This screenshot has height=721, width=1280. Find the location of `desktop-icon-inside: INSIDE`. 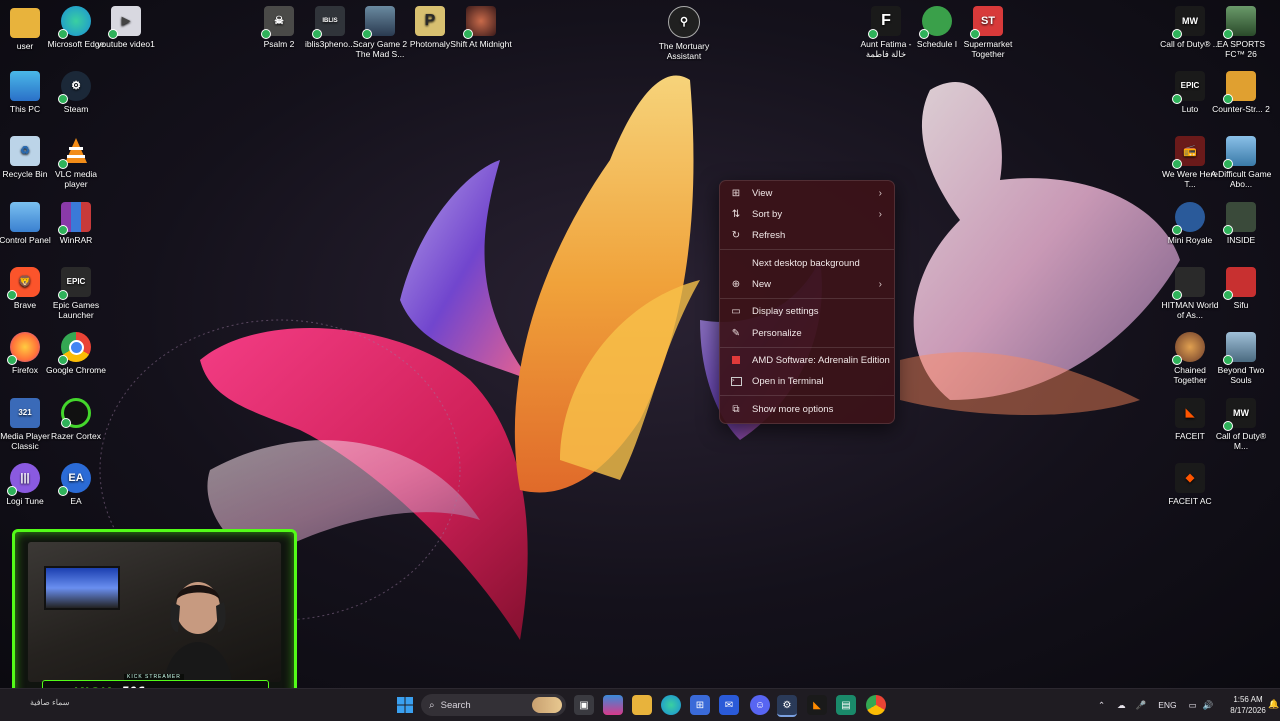

desktop-icon-inside: INSIDE is located at coordinates (1241, 223).